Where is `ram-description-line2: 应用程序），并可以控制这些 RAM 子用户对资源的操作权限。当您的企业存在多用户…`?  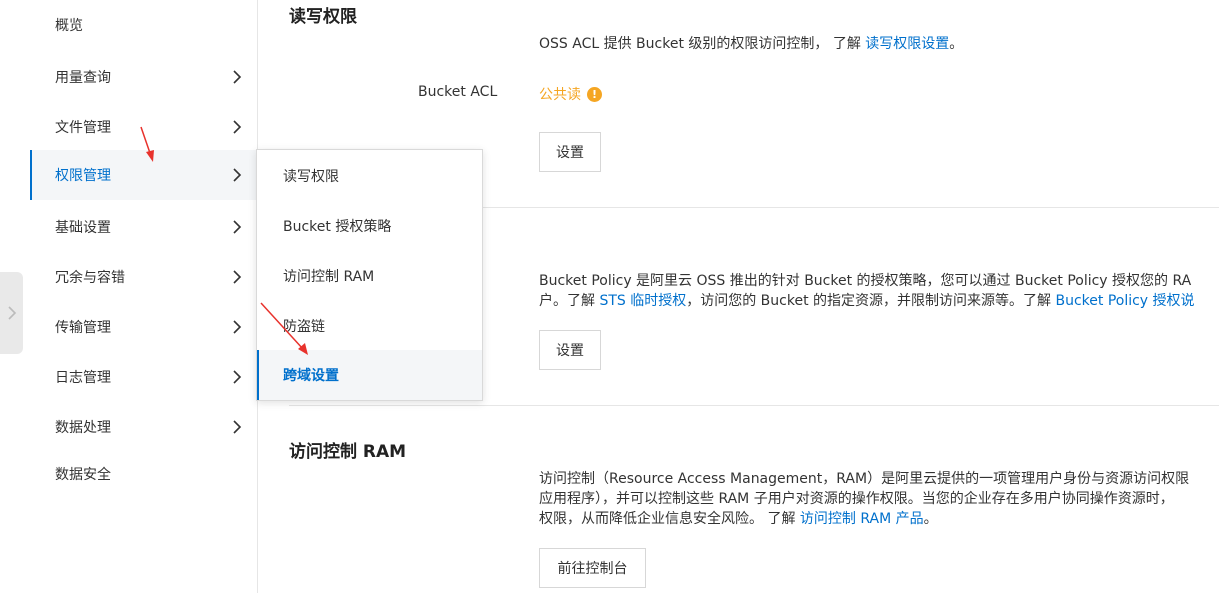 ram-description-line2: 应用程序），并可以控制这些 RAM 子用户对资源的操作权限。当您的企业存在多用户… is located at coordinates (856, 499).